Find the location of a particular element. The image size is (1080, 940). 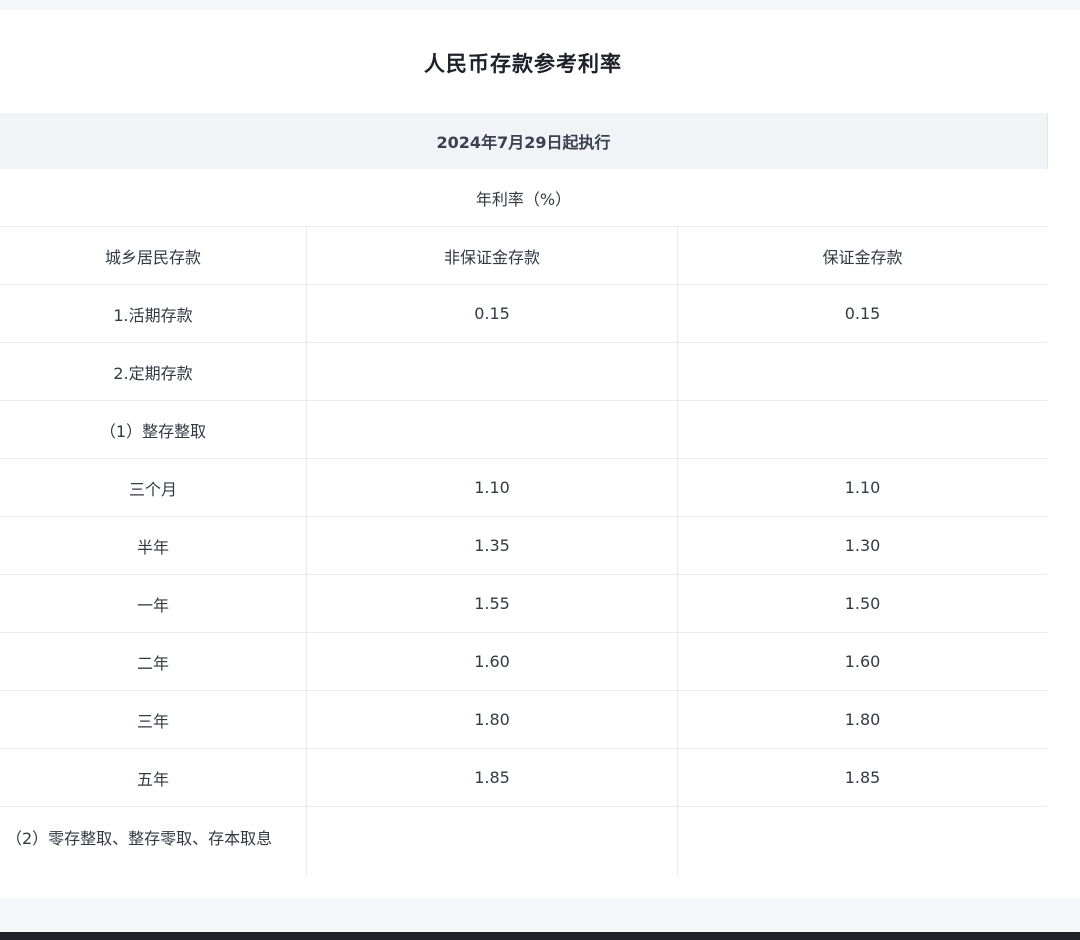

table-header-unit-row: 年利率（%） is located at coordinates (523, 198).